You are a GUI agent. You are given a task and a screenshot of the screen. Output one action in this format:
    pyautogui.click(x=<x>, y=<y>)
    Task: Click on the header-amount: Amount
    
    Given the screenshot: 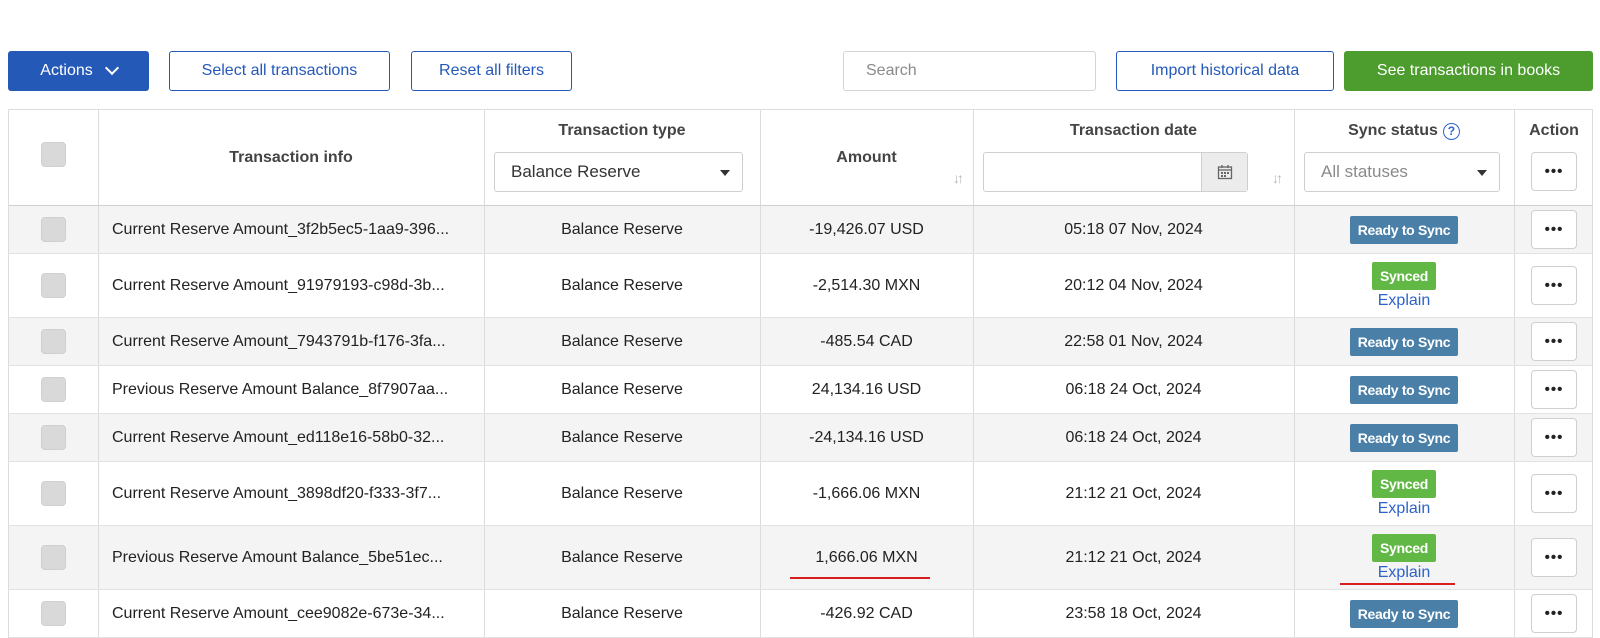 What is the action you would take?
    pyautogui.click(x=866, y=157)
    